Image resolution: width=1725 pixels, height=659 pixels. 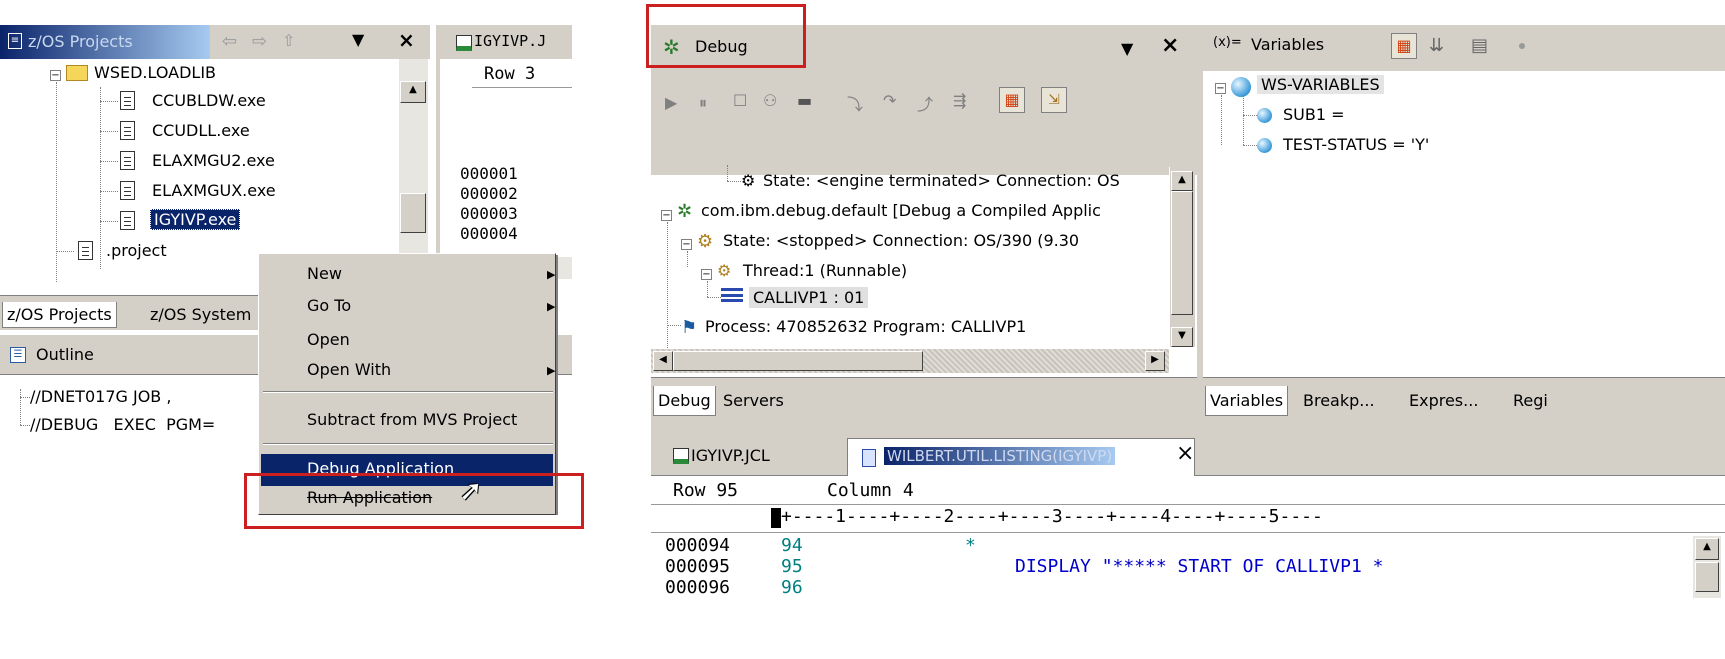 What do you see at coordinates (136, 250) in the screenshot?
I see `tree-item: .project` at bounding box center [136, 250].